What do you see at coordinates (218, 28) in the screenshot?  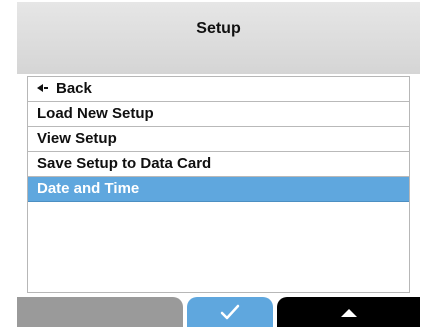 I see `page-title: Setup` at bounding box center [218, 28].